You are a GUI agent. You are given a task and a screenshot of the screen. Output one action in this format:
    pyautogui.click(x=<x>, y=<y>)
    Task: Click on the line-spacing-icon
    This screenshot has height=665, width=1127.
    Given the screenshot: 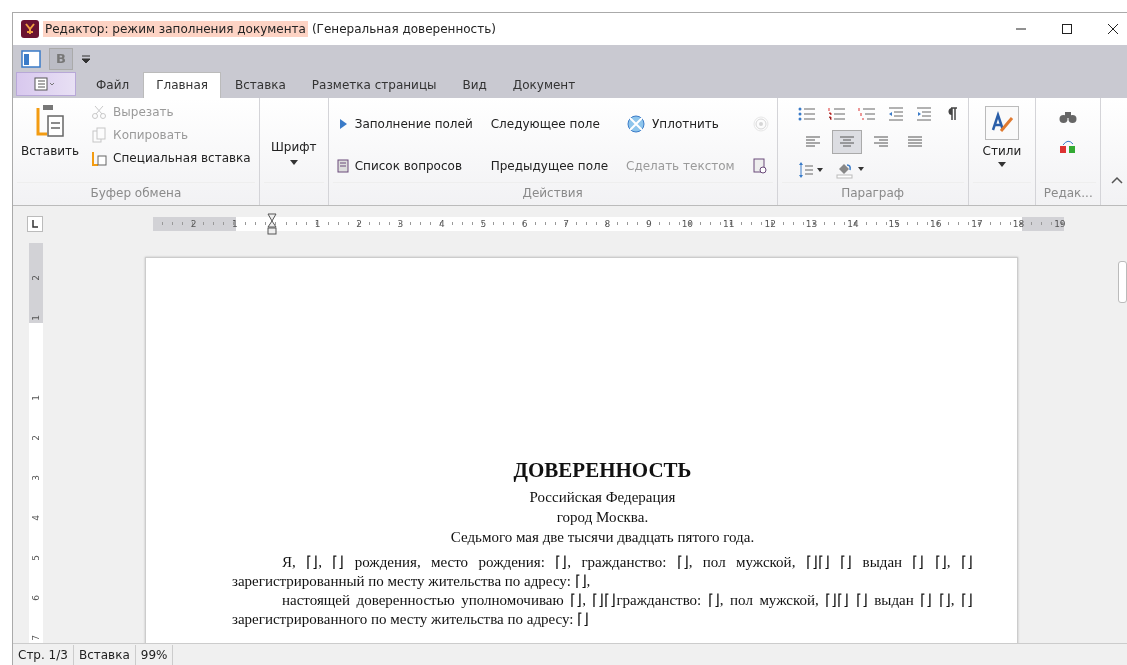 What is the action you would take?
    pyautogui.click(x=810, y=170)
    